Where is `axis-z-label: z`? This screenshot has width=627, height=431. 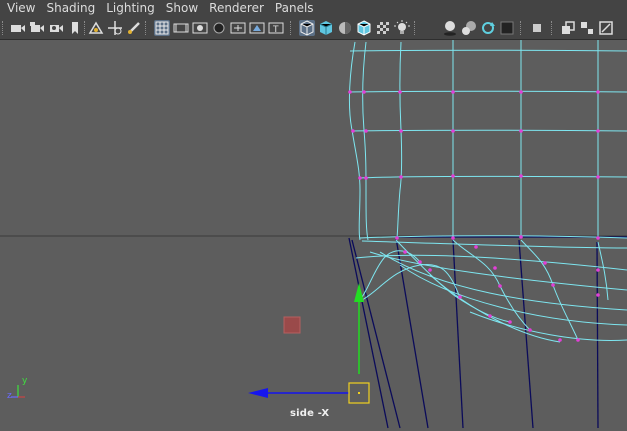
axis-z-label: z is located at coordinates (9, 396).